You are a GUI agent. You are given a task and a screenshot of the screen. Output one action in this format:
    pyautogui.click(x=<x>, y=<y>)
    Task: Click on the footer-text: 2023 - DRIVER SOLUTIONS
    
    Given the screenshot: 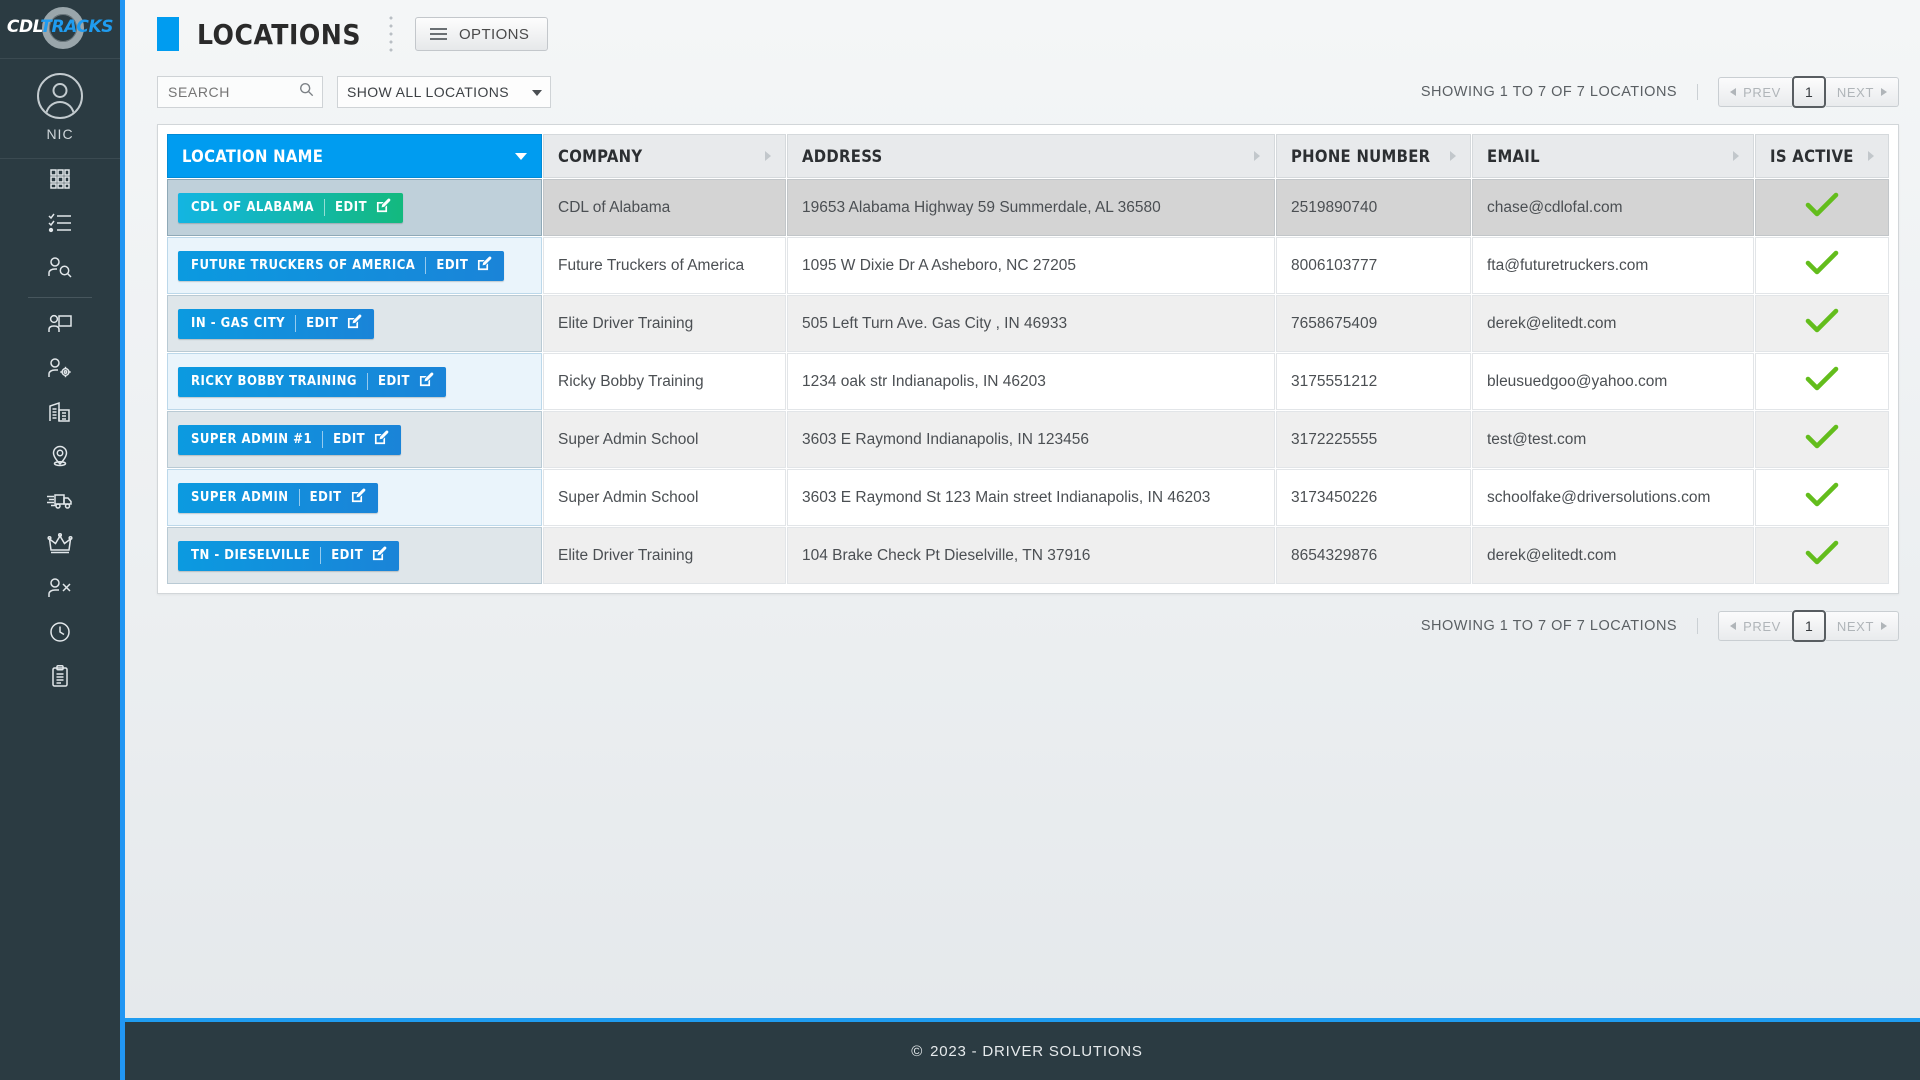 What is the action you would take?
    pyautogui.click(x=1036, y=1051)
    